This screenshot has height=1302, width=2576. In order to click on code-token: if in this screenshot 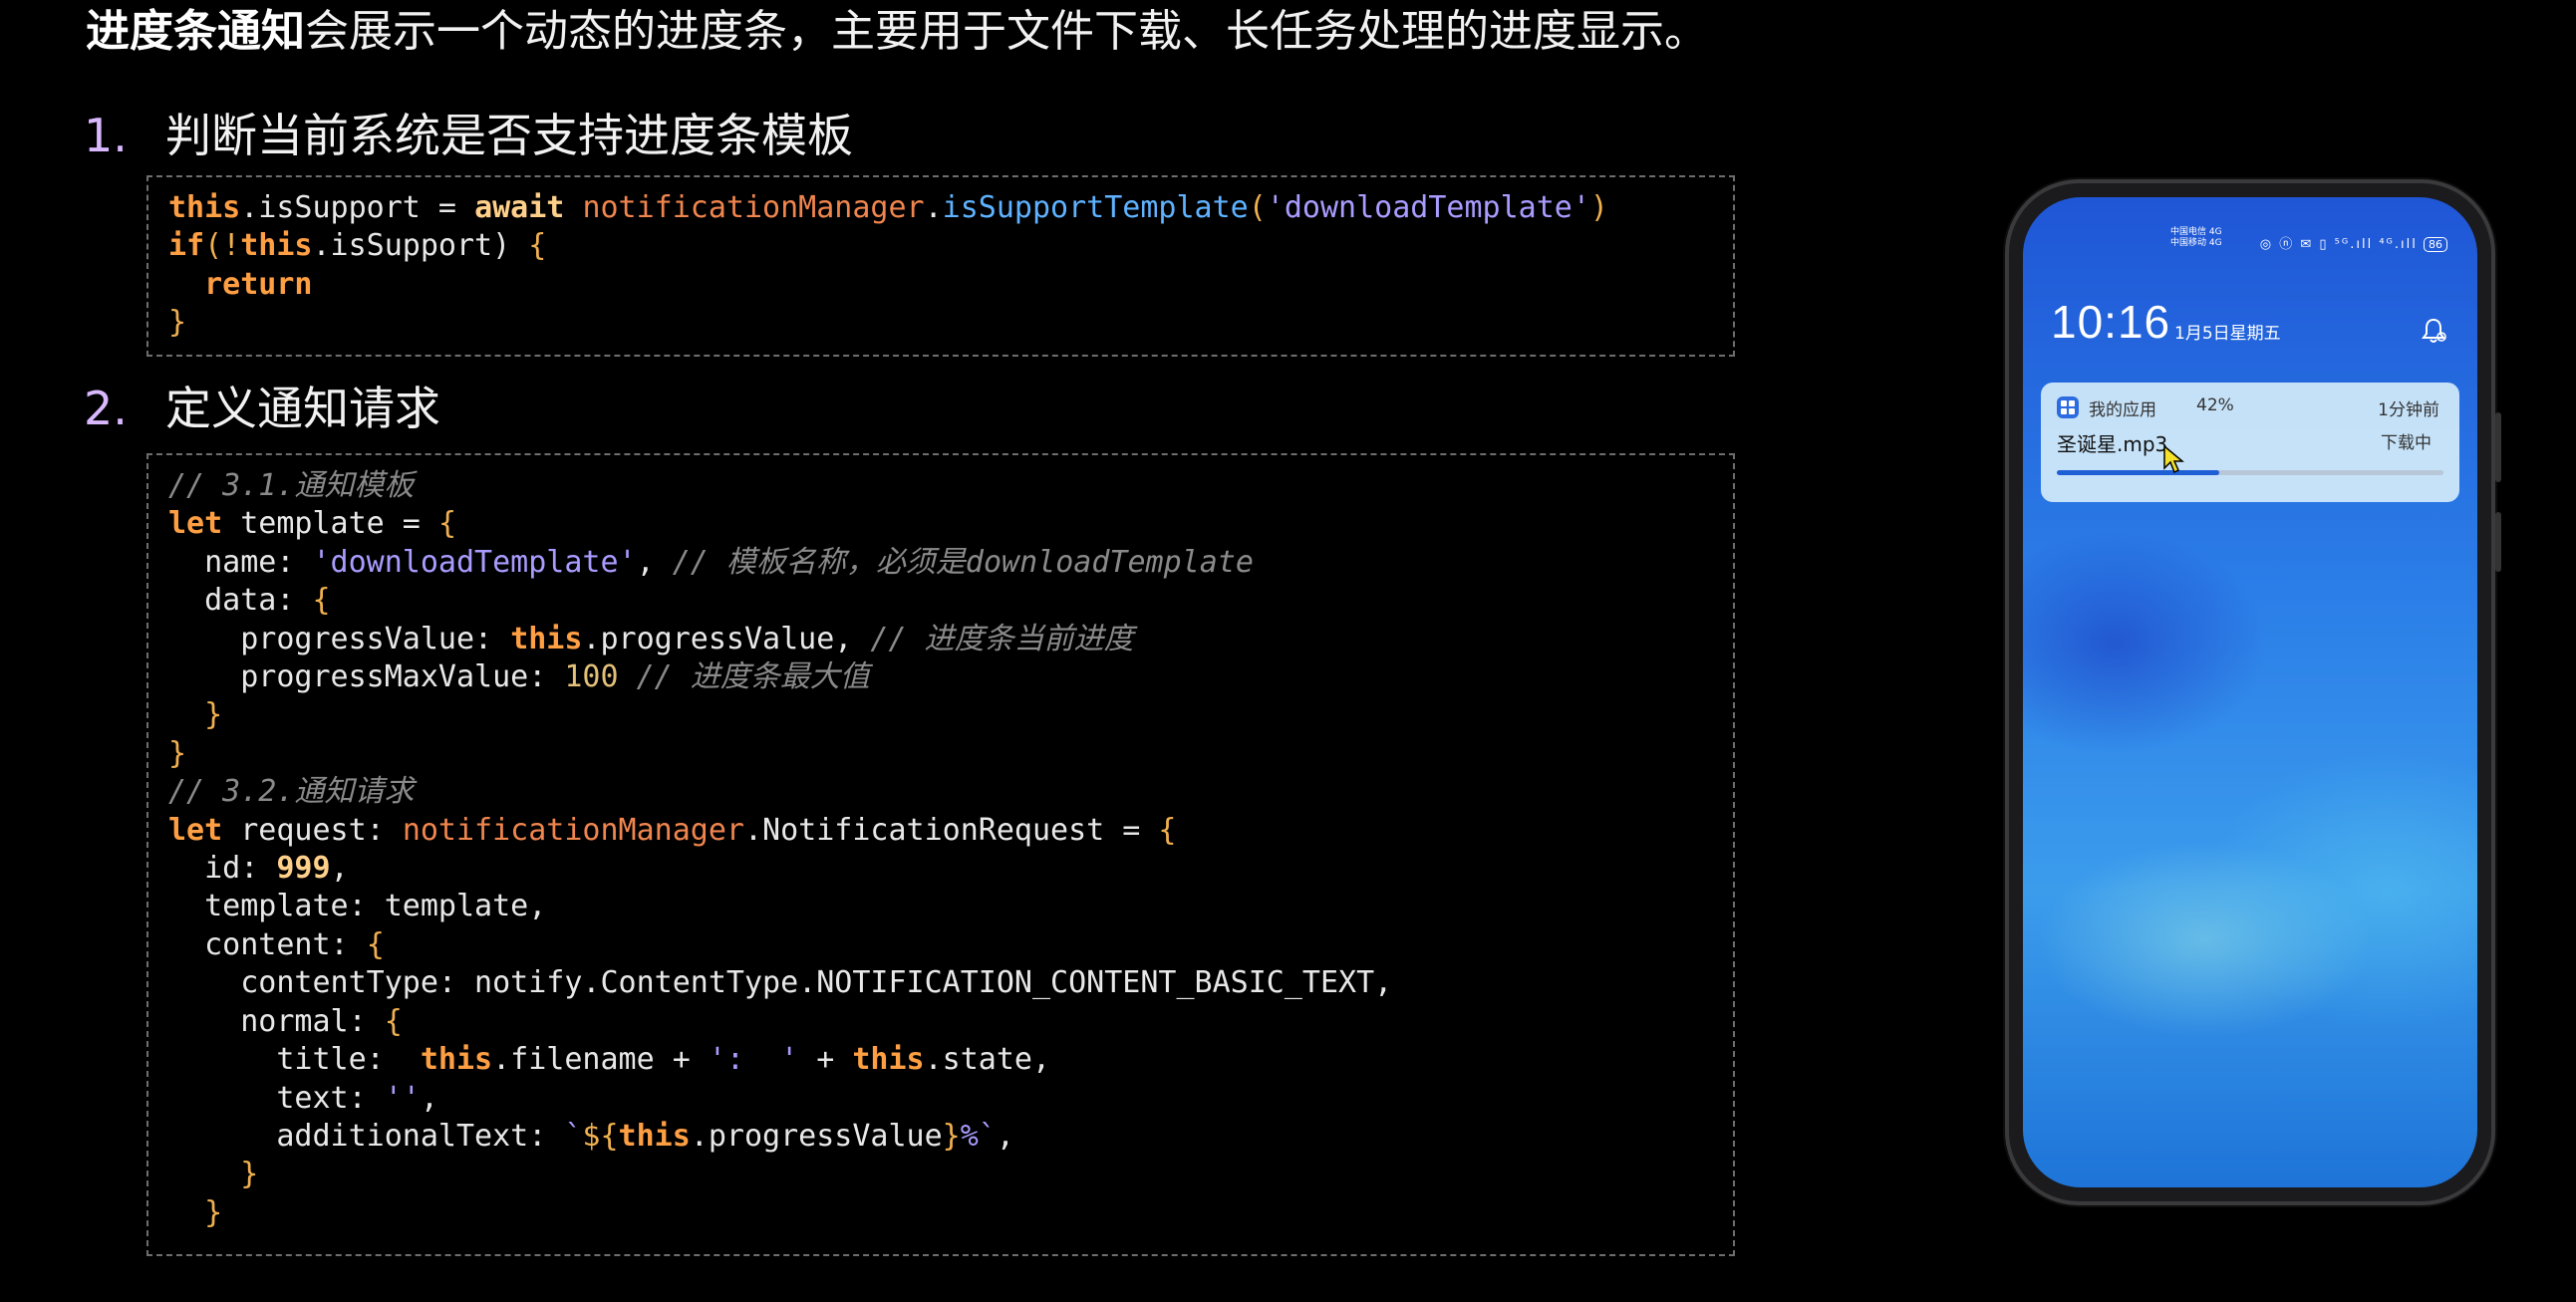, I will do `click(186, 246)`.